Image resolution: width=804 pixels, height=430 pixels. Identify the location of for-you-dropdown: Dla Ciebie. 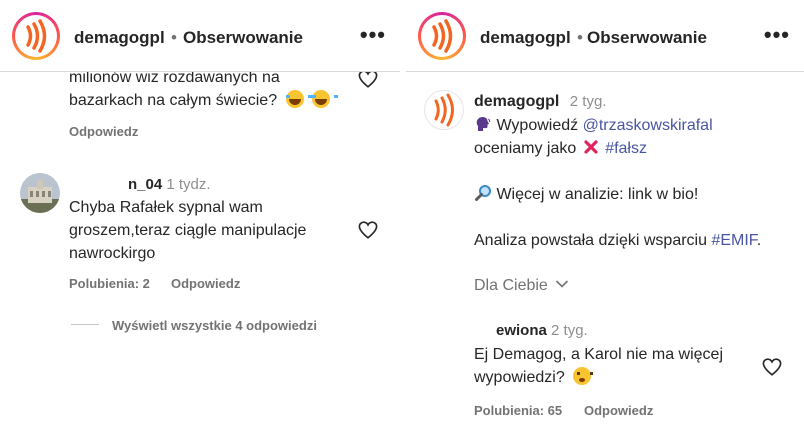
(521, 286).